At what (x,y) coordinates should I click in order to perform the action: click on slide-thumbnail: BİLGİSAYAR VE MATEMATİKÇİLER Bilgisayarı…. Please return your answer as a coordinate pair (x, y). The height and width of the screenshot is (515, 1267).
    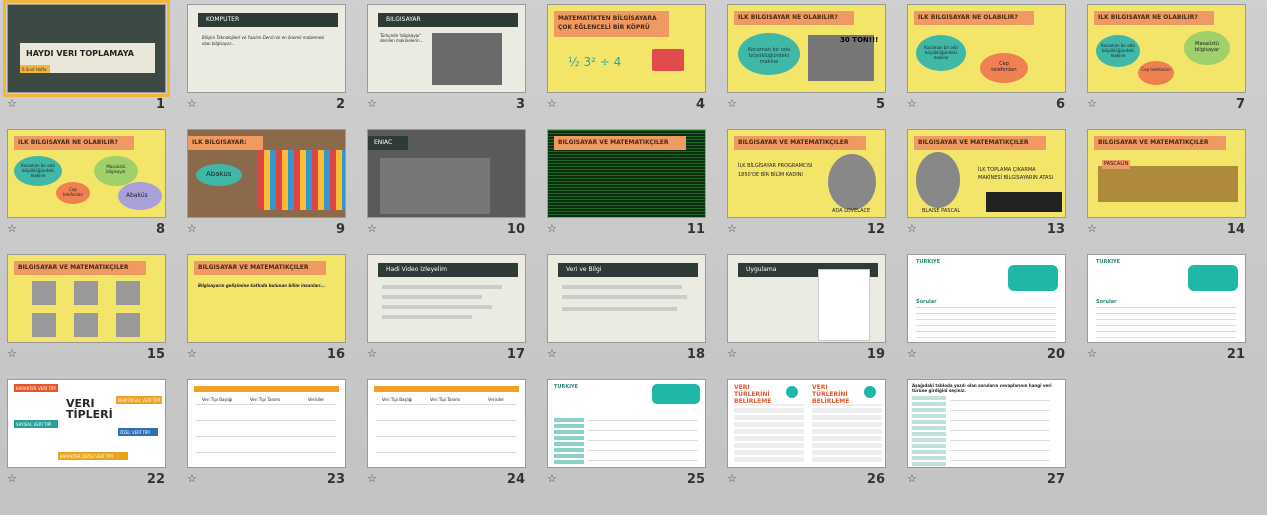
    Looking at the image, I should click on (266, 298).